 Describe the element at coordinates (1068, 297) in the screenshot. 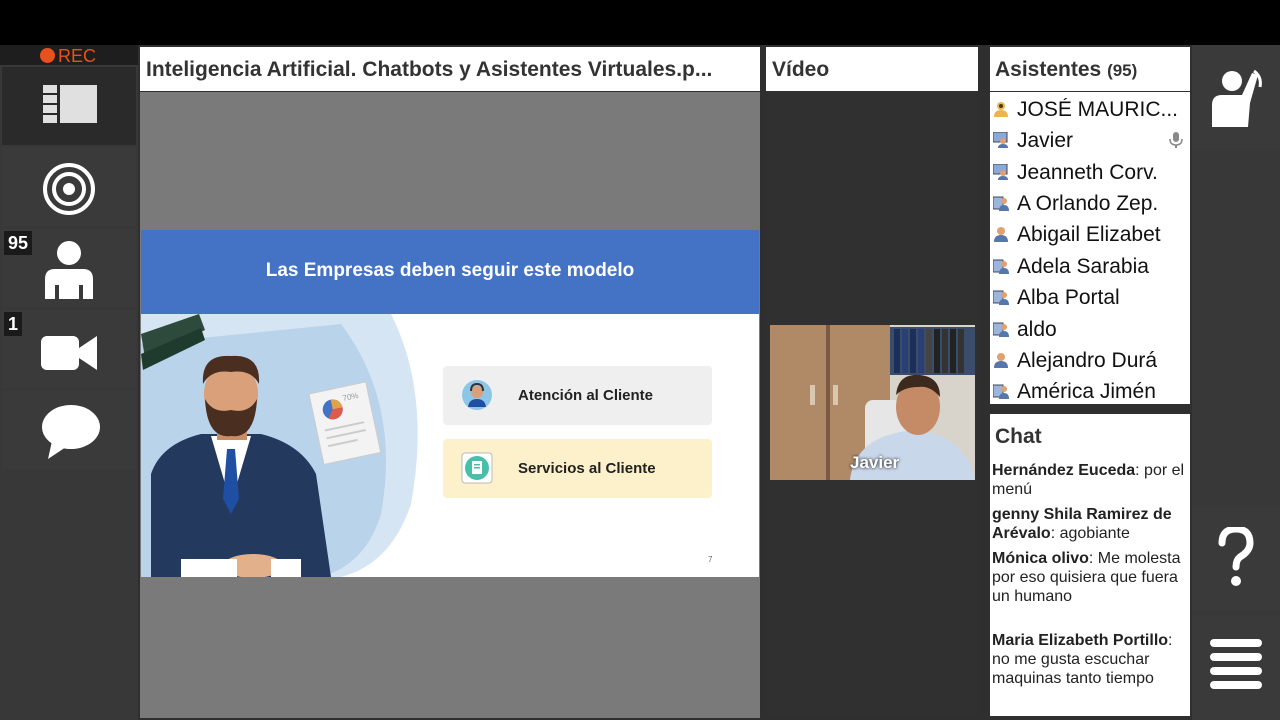

I see `attendee-name: Alba Portal` at that location.